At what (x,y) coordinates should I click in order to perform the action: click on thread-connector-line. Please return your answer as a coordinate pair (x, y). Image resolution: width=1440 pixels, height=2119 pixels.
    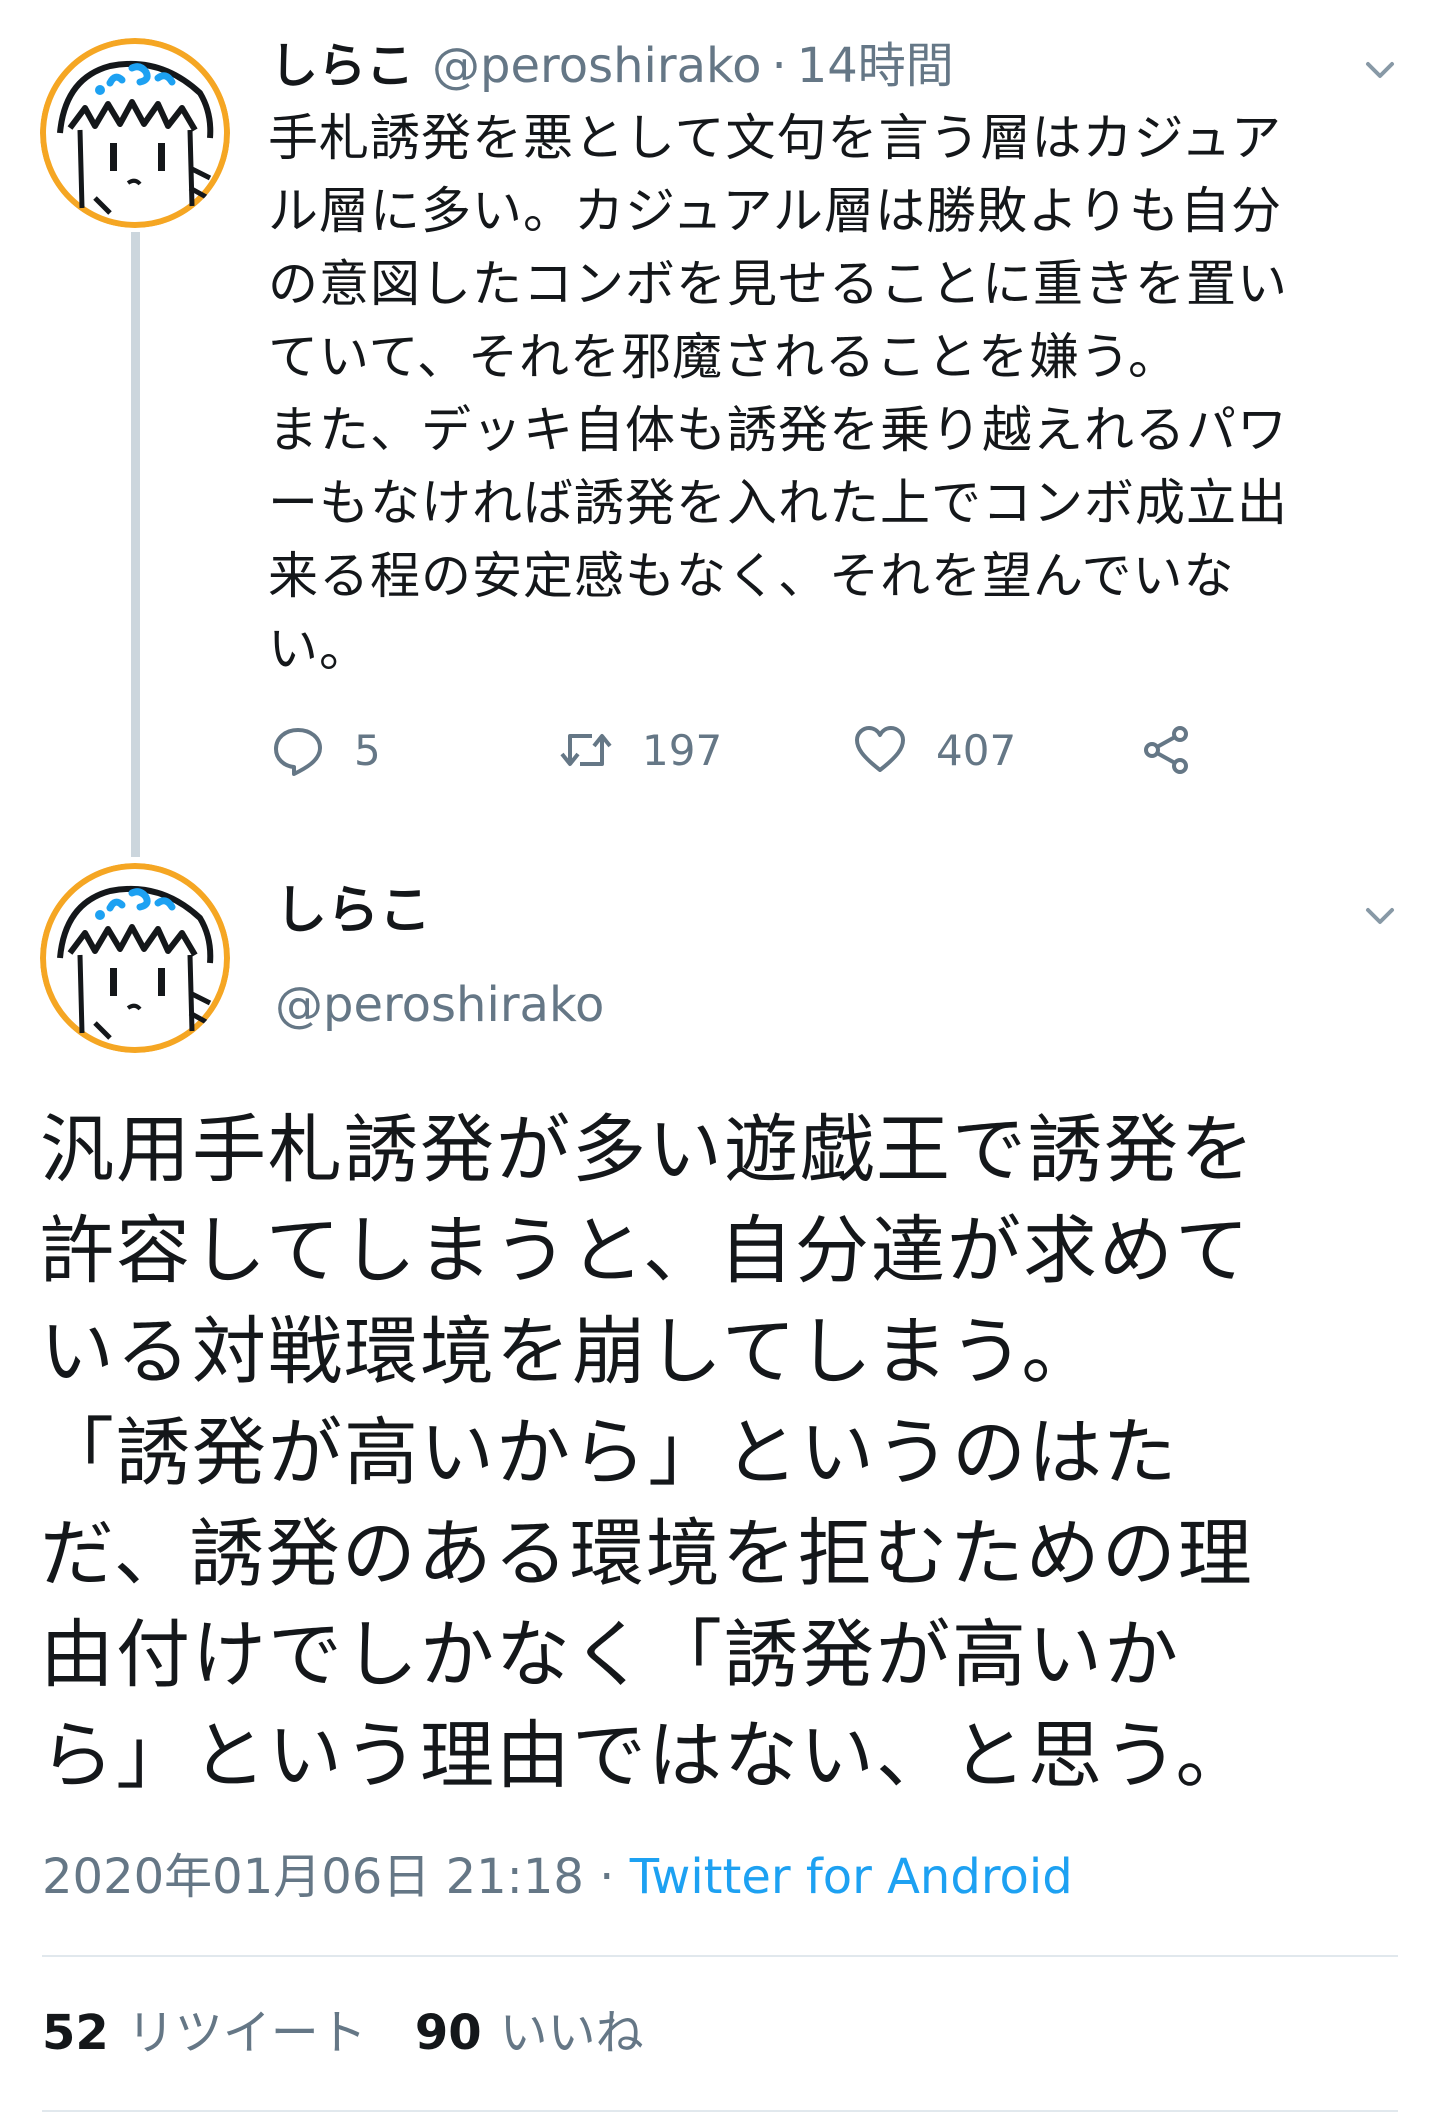
    Looking at the image, I should click on (135, 544).